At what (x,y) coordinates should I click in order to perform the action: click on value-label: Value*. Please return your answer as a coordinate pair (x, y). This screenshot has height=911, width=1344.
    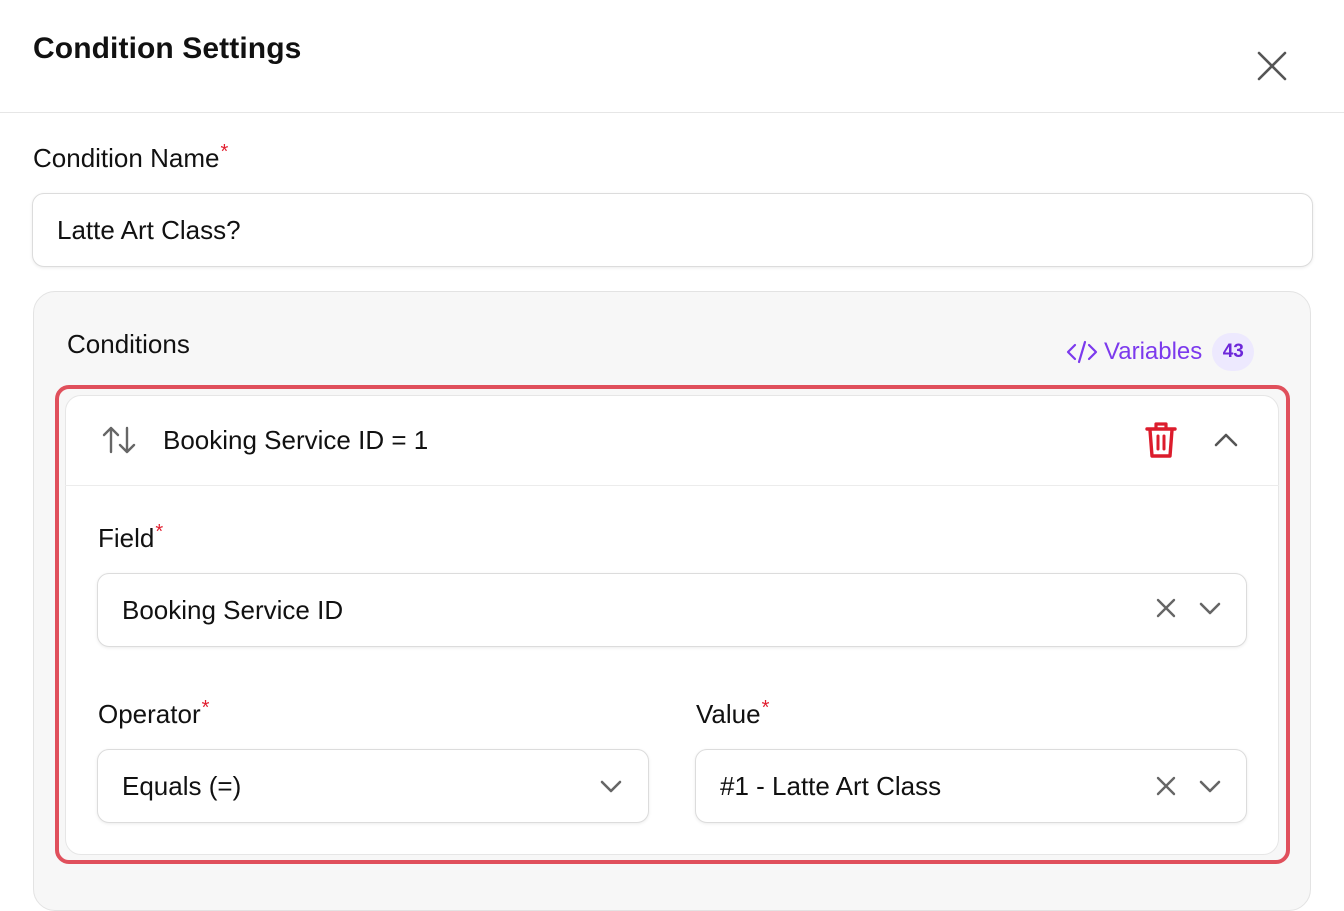
    Looking at the image, I should click on (733, 713).